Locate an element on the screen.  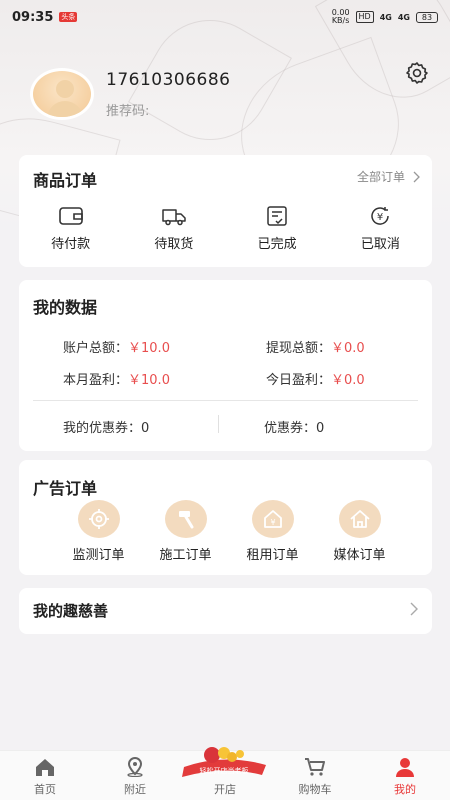
checklist-icon is located at coordinates (277, 216).